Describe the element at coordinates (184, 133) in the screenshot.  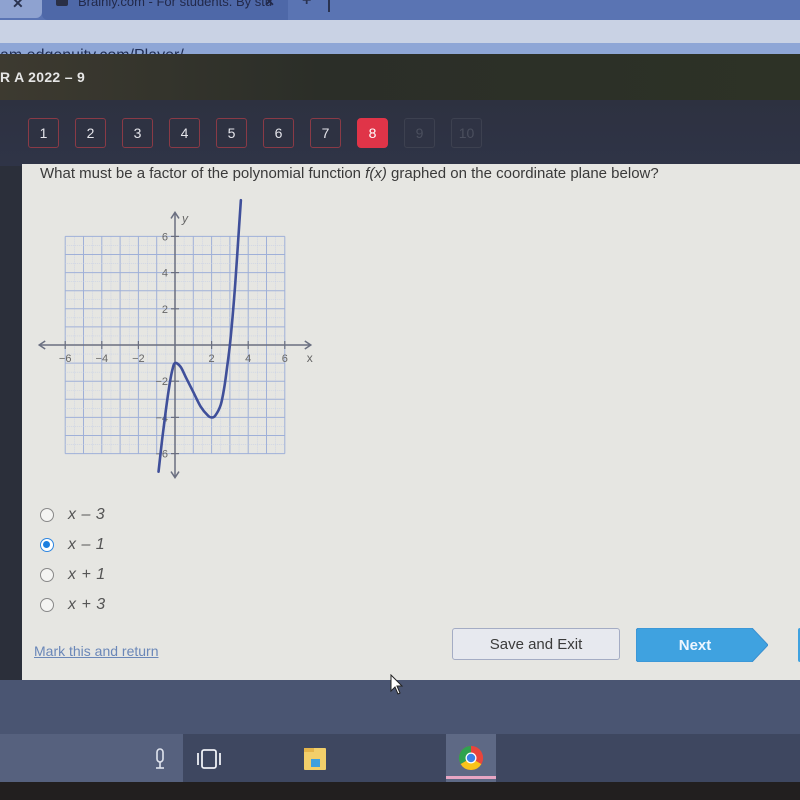
I see `question-nav-button-4: 4` at that location.